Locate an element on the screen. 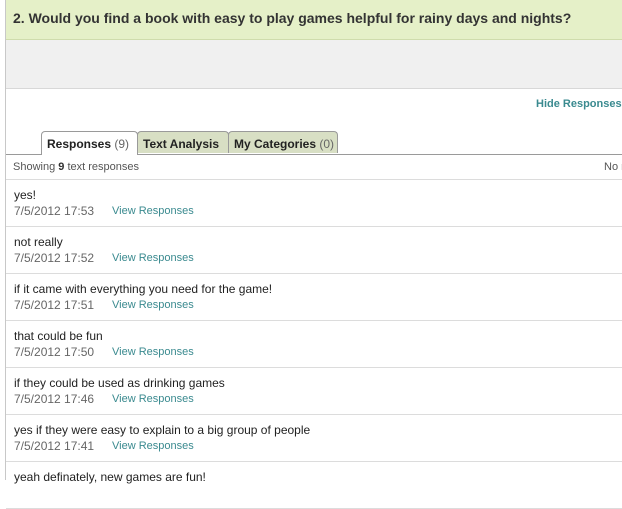 Image resolution: width=622 pixels, height=509 pixels. tab-text-analysis: Text Analysis is located at coordinates (183, 142).